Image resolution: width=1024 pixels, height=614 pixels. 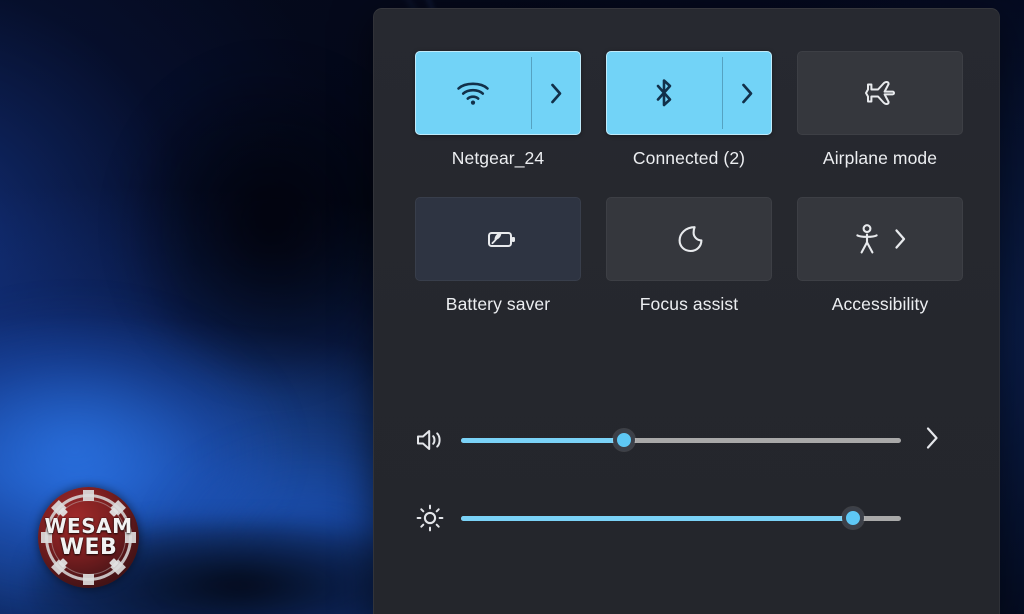 I want to click on tile-row: Battery saver Focus assist Accessibility, so click(x=689, y=256).